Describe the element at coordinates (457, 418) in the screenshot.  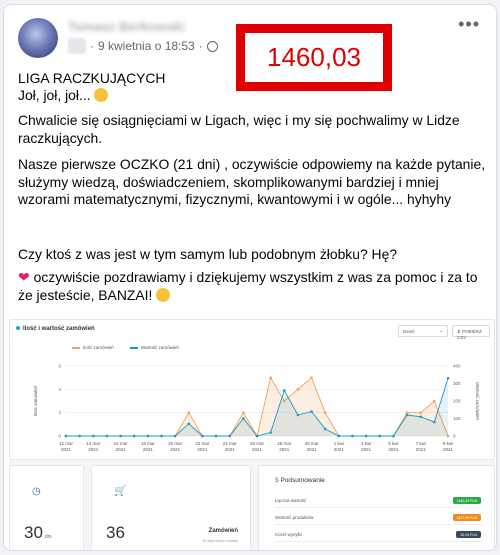
I see `y2-tick-label: 100` at that location.